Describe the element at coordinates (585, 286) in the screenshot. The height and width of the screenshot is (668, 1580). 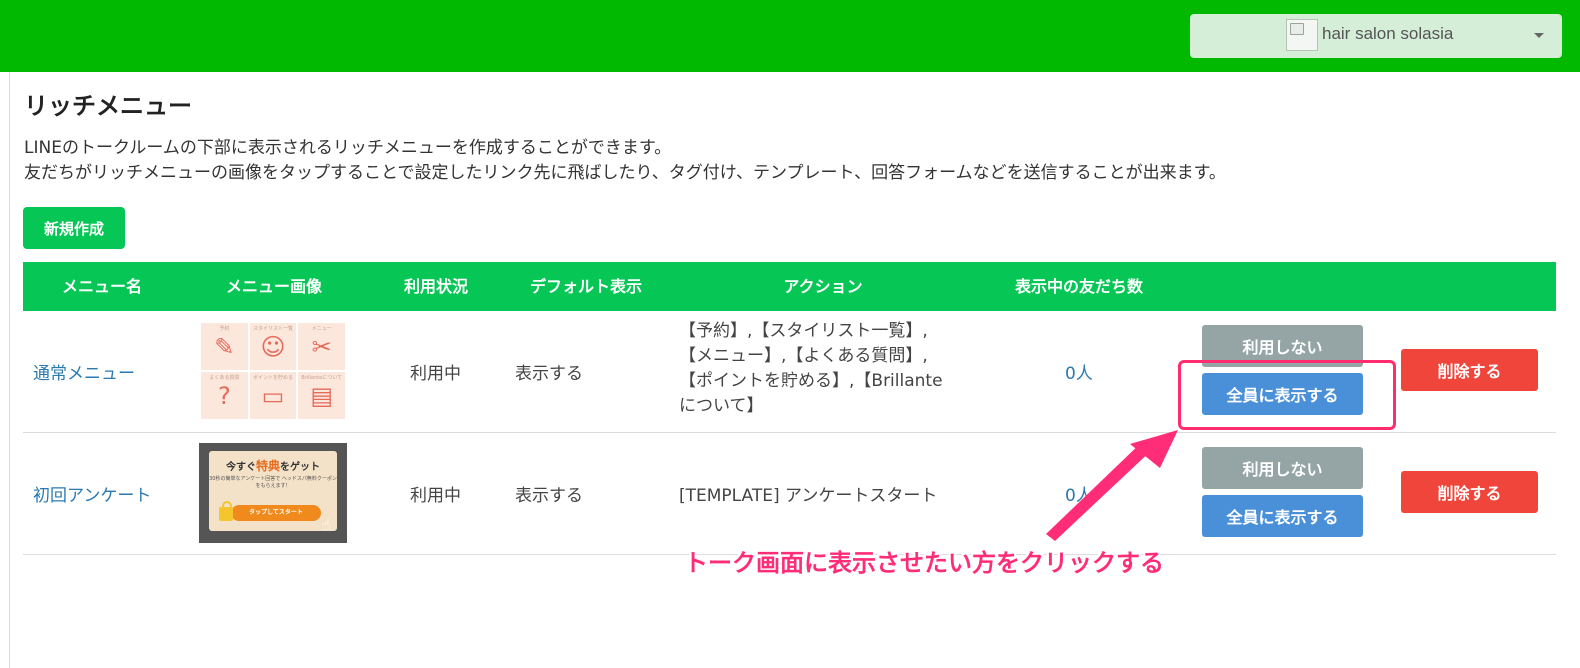
I see `column-header-default-display: デフォルト表示` at that location.